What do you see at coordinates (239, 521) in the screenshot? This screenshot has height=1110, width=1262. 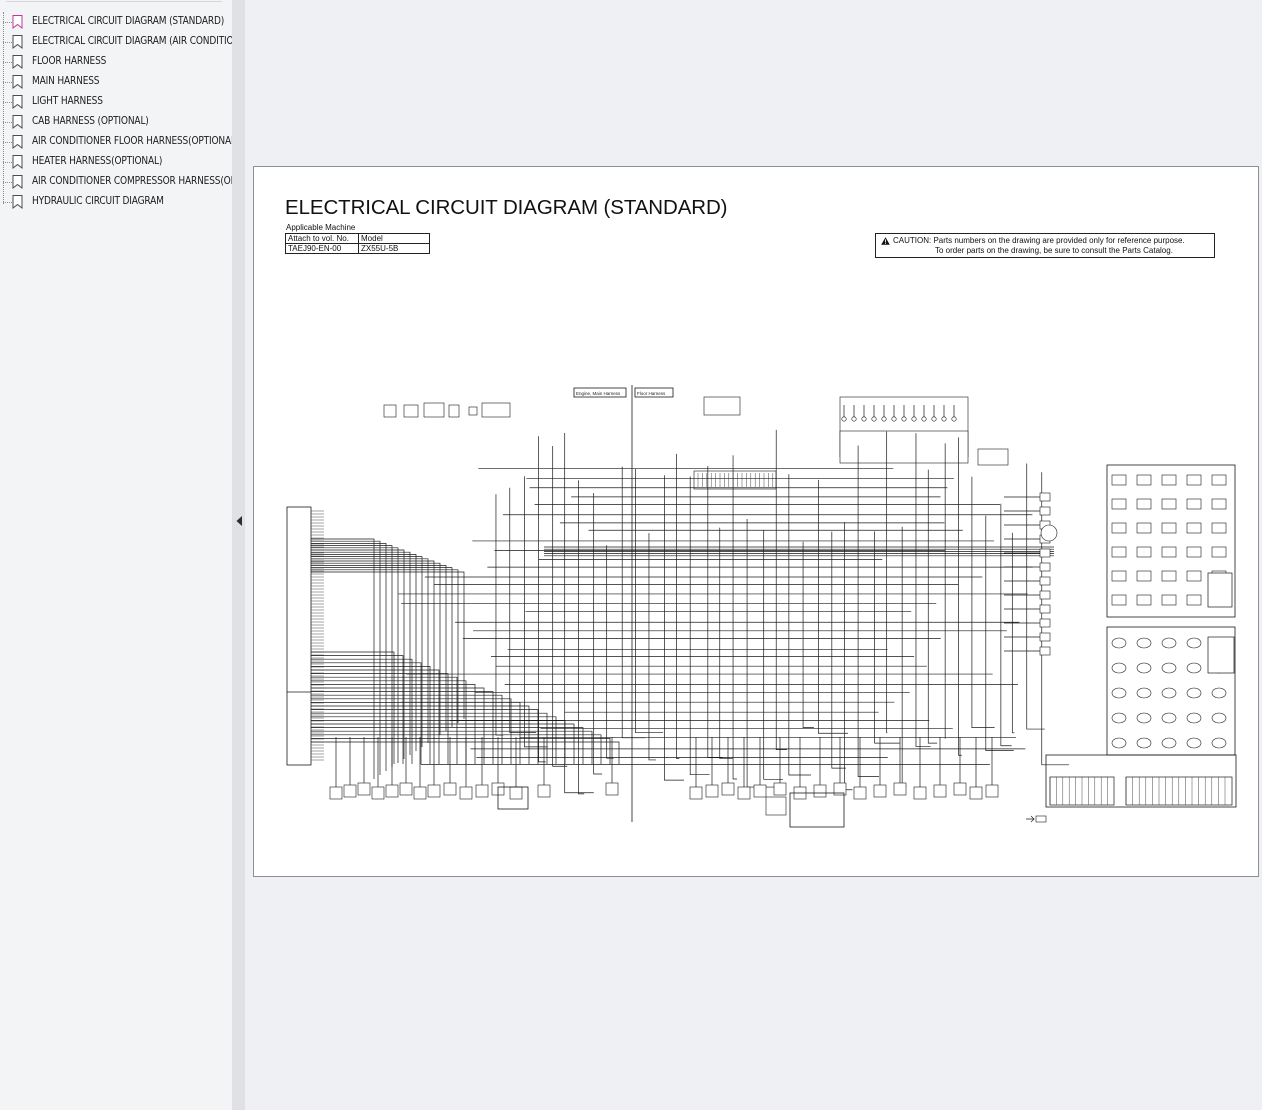 I see `chevron-left-icon` at bounding box center [239, 521].